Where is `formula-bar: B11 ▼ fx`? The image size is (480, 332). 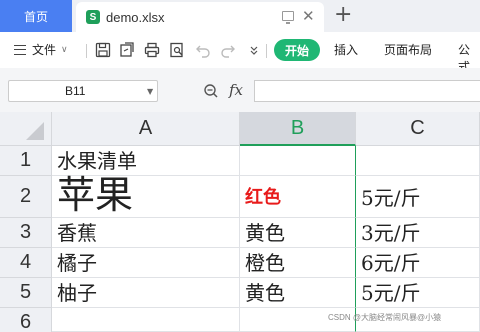 formula-bar: B11 ▼ fx is located at coordinates (240, 90).